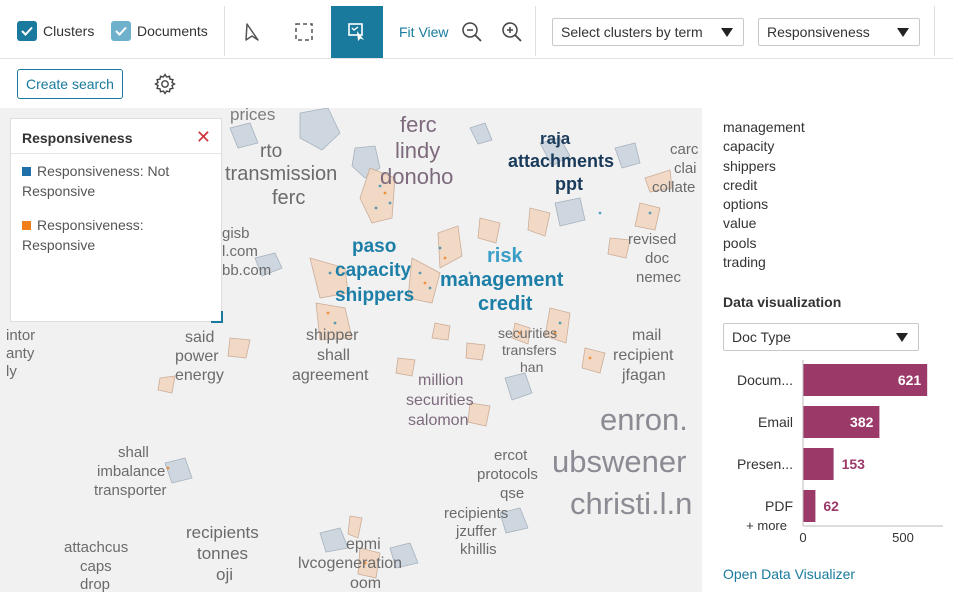 The height and width of the screenshot is (592, 953). I want to click on cluster-label: raja, so click(555, 138).